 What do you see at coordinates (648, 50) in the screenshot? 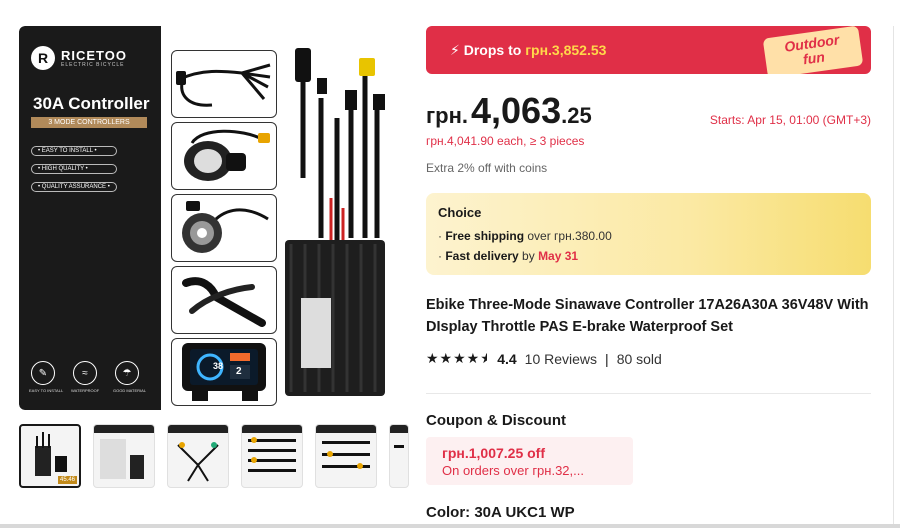
I see `price-drop-banner: ⚡ Drops to грн.3,852.53 Outdoor fun` at bounding box center [648, 50].